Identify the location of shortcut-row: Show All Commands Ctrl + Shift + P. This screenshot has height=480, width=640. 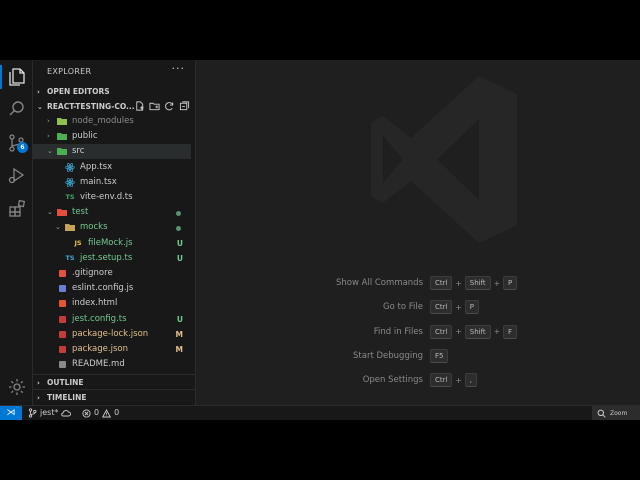
(418, 284).